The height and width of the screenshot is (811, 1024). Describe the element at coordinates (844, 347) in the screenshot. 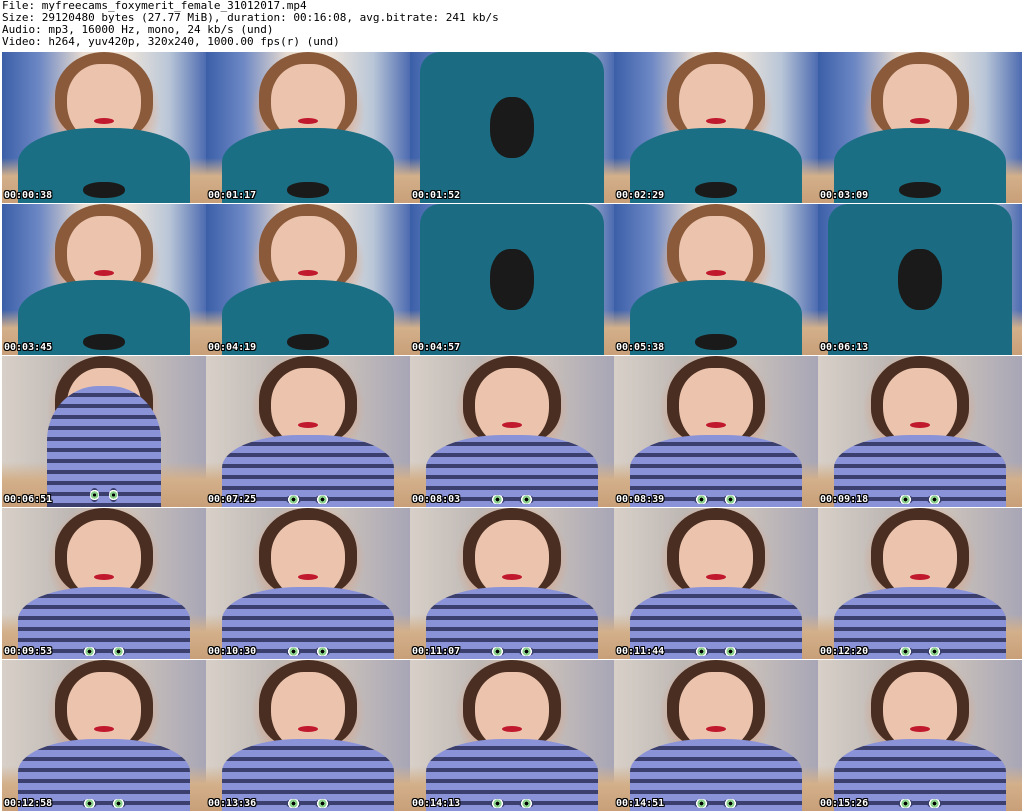

I see `thumbnail-timestamp: 00:06:13` at that location.